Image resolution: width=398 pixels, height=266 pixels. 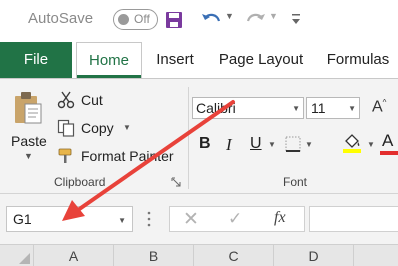 What do you see at coordinates (154, 255) in the screenshot?
I see `column-header-b: B` at bounding box center [154, 255].